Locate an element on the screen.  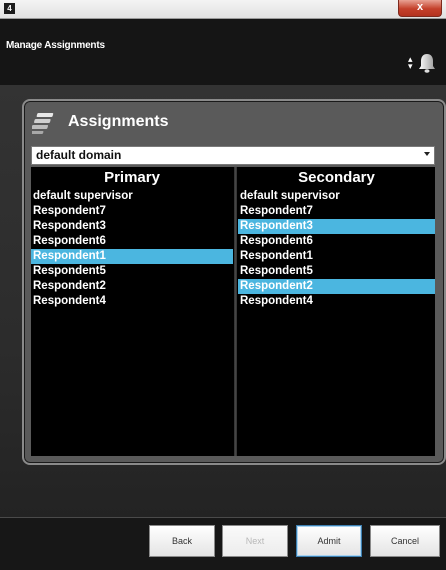
notification-area: ▴ ▾ is located at coordinates (423, 64).